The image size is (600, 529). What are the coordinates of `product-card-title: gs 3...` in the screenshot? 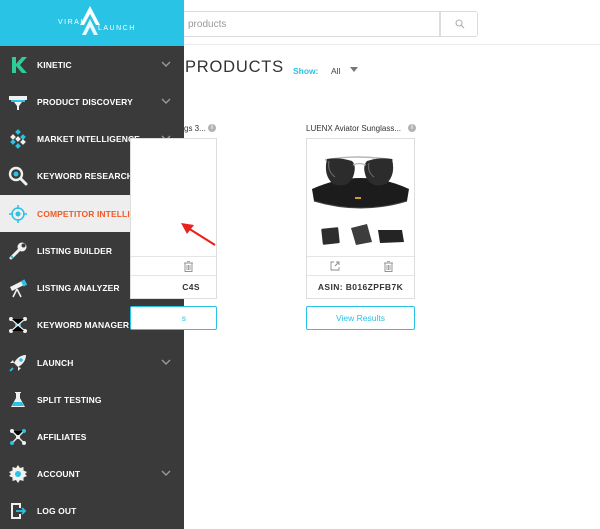 It's located at (195, 128).